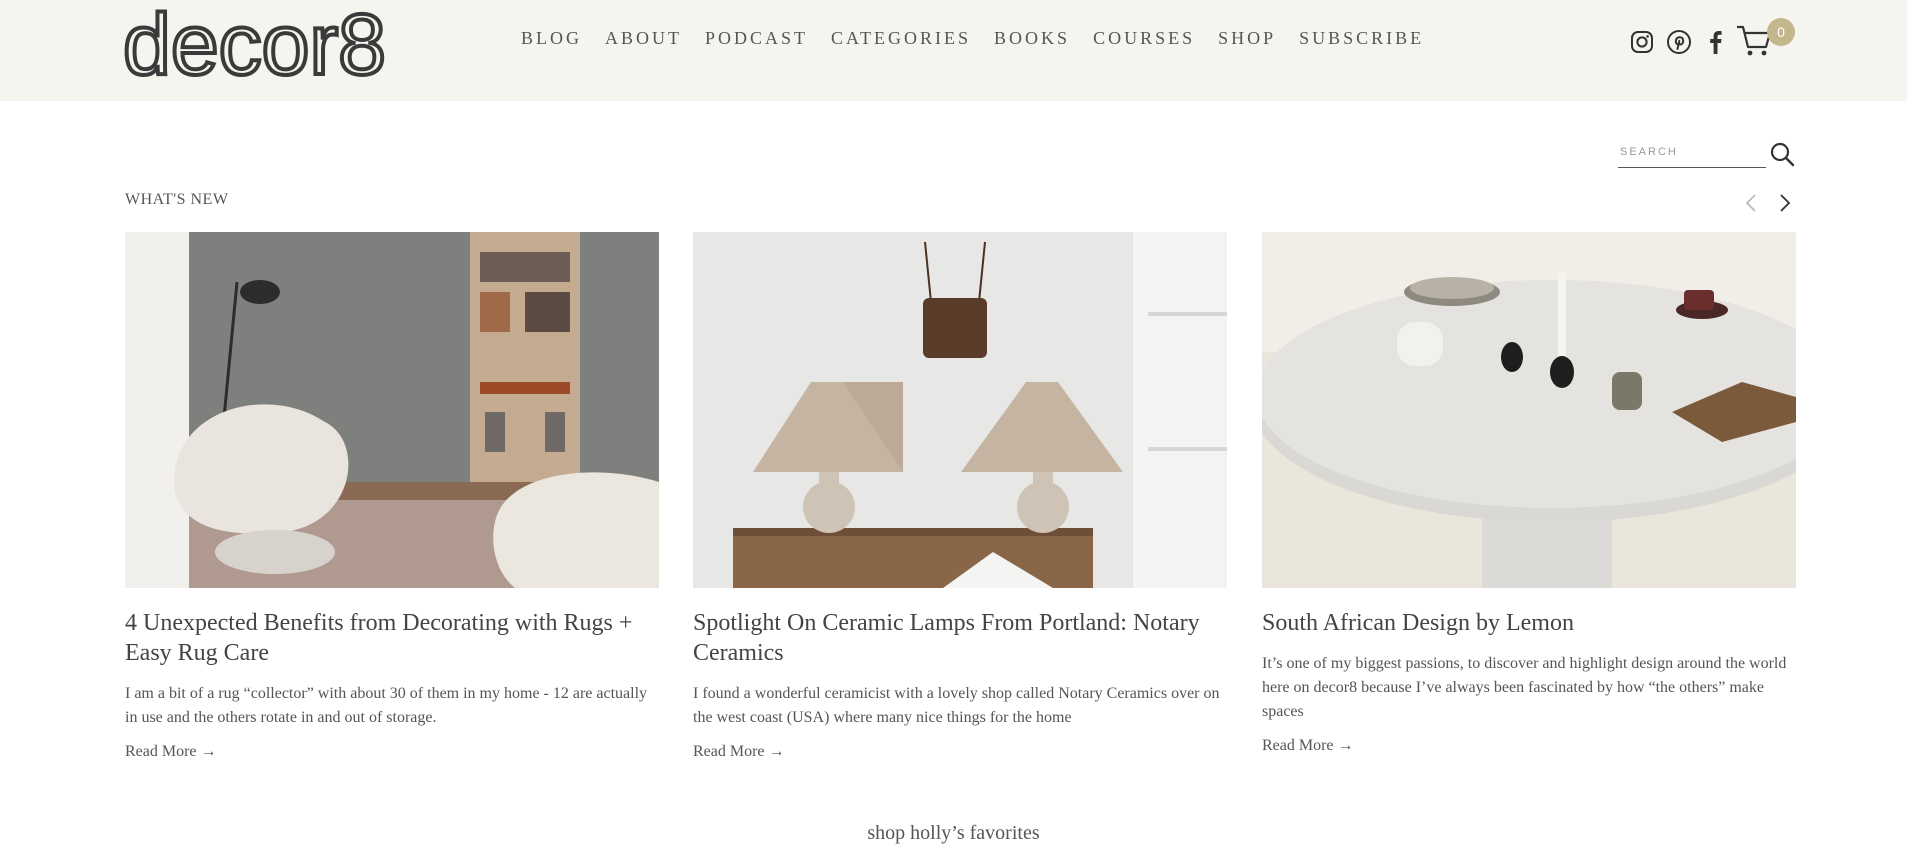  Describe the element at coordinates (1782, 154) in the screenshot. I see `search-icon` at that location.